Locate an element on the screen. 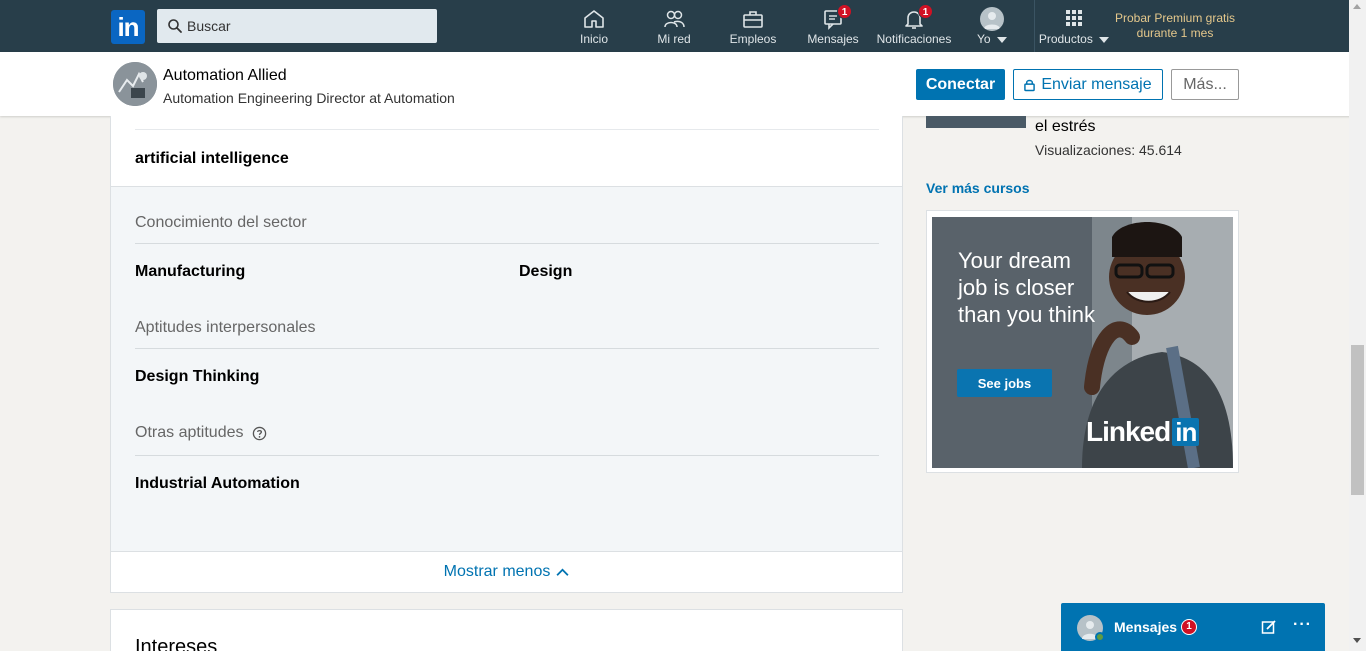 This screenshot has height=651, width=1366. interests-title: Intereses is located at coordinates (176, 643).